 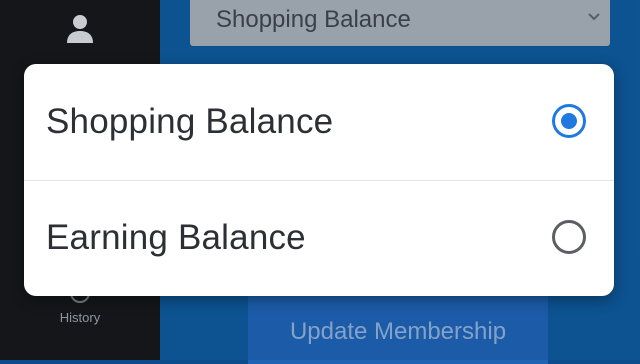 I want to click on radio-selected, so click(x=569, y=121).